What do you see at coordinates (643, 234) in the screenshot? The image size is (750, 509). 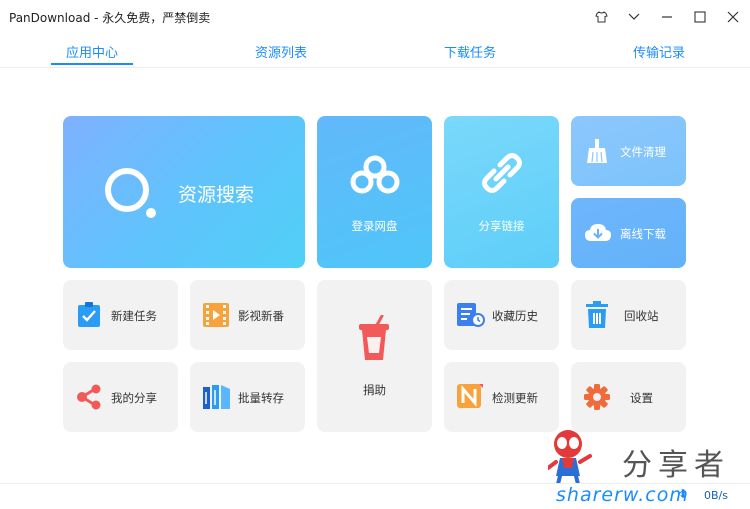 I see `offline-download-label: 离线下载` at bounding box center [643, 234].